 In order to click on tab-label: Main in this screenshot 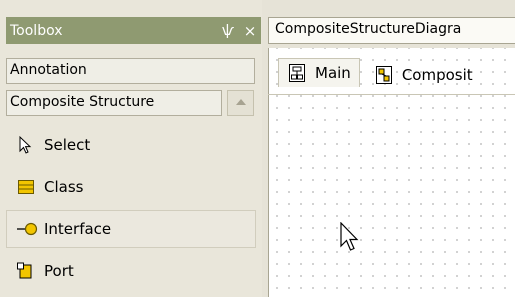, I will do `click(333, 73)`.